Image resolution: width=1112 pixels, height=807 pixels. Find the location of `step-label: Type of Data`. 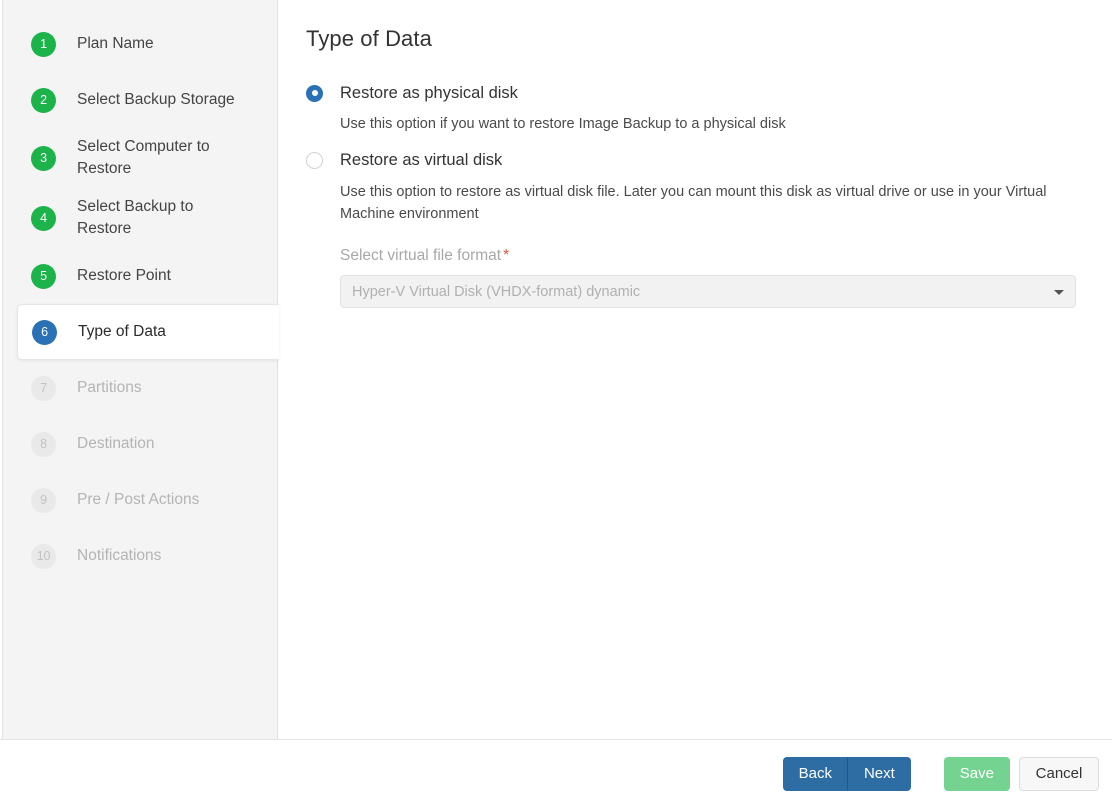

step-label: Type of Data is located at coordinates (122, 331).